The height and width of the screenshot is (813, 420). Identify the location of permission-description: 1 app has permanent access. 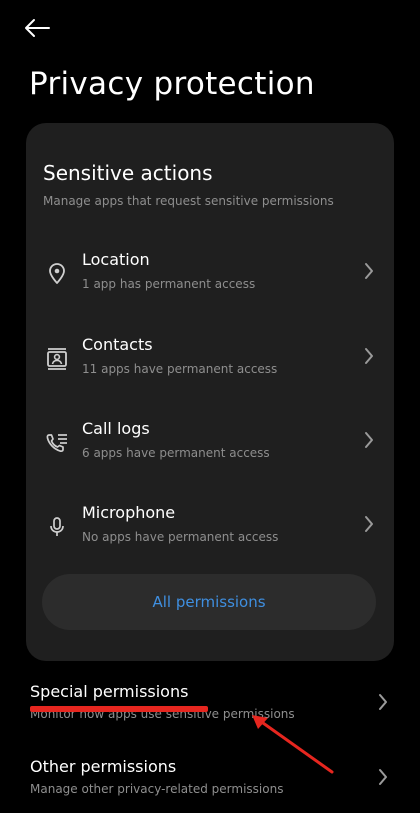
(169, 284).